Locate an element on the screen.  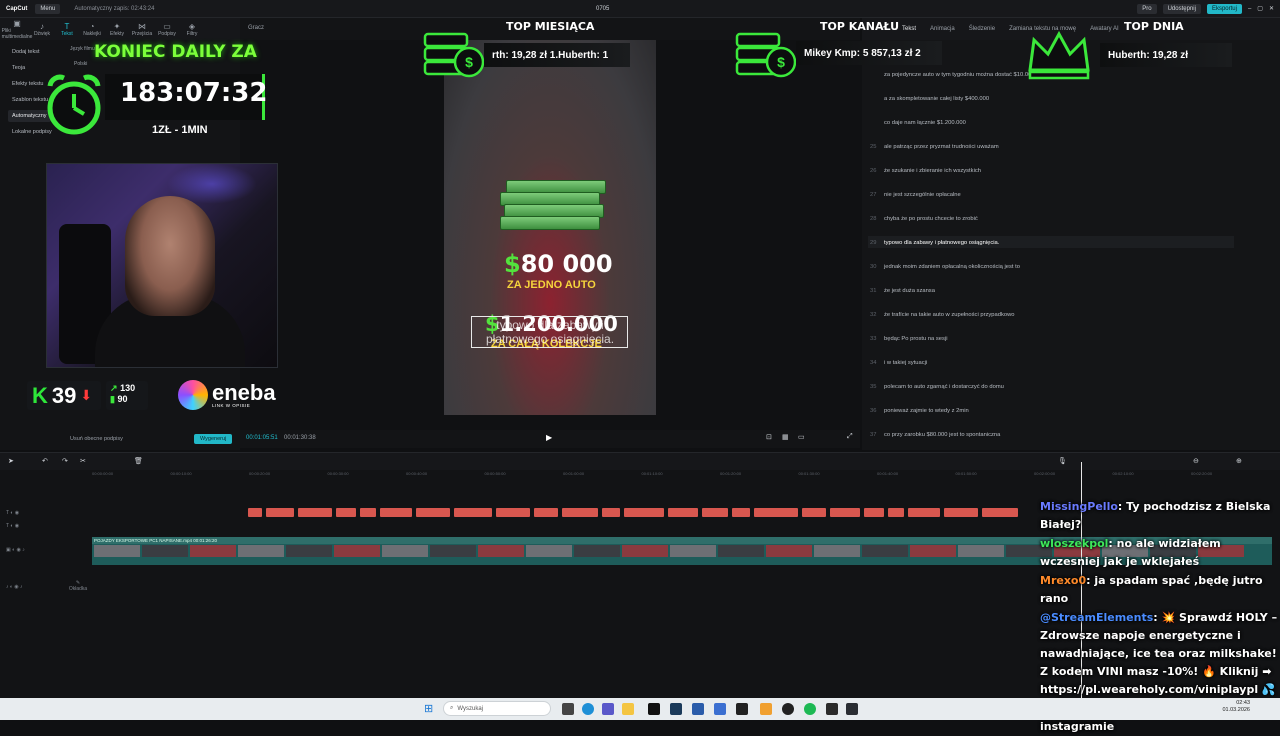
minimize-icon: – is located at coordinates (1249, 9).